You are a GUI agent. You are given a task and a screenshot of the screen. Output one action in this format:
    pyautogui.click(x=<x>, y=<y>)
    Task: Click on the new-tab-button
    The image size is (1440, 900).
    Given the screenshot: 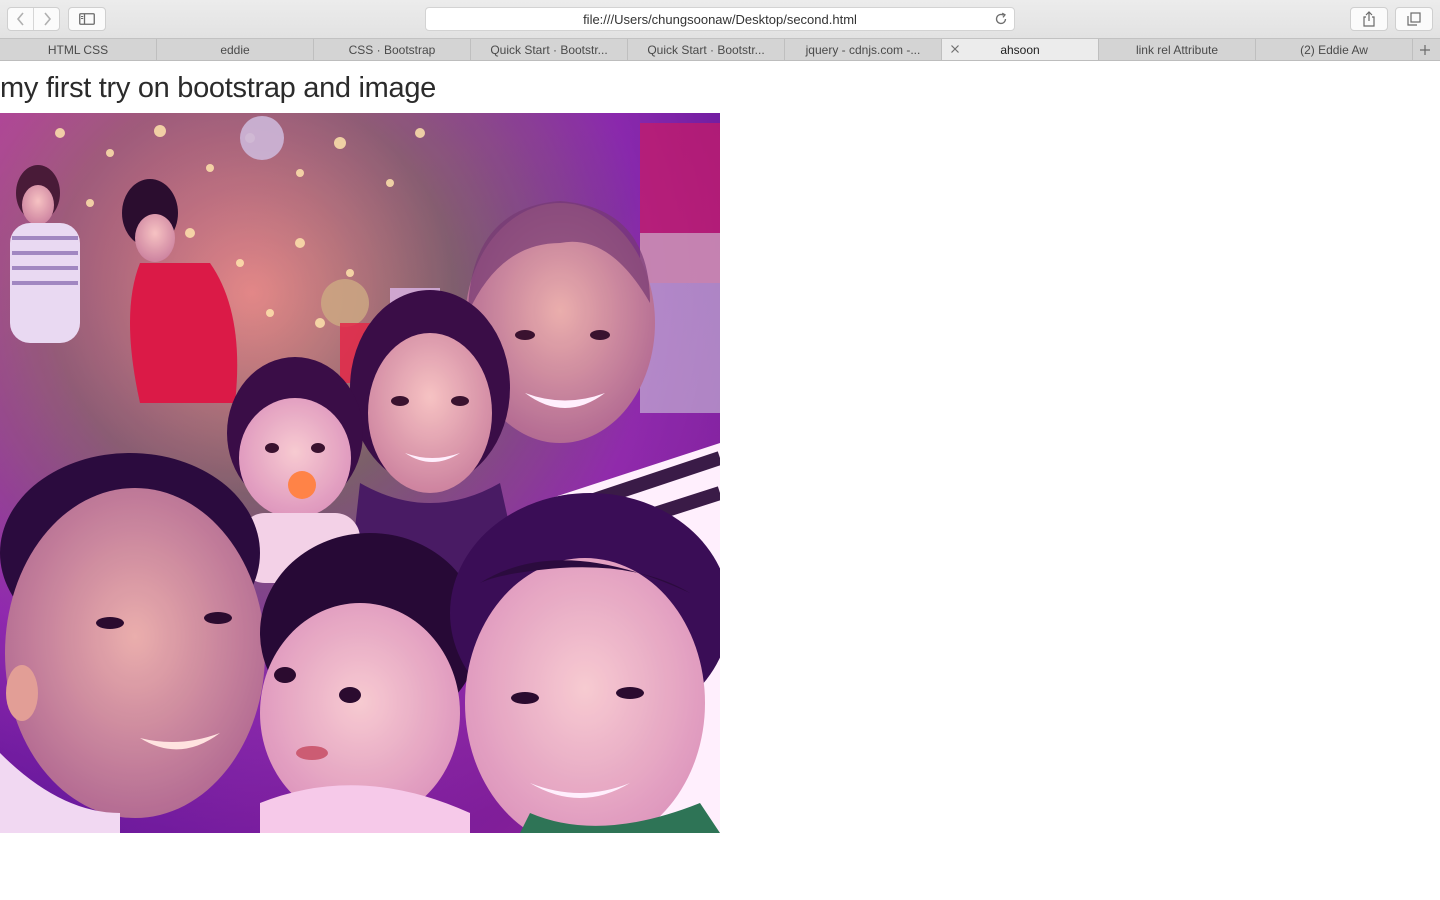 What is the action you would take?
    pyautogui.click(x=1424, y=49)
    